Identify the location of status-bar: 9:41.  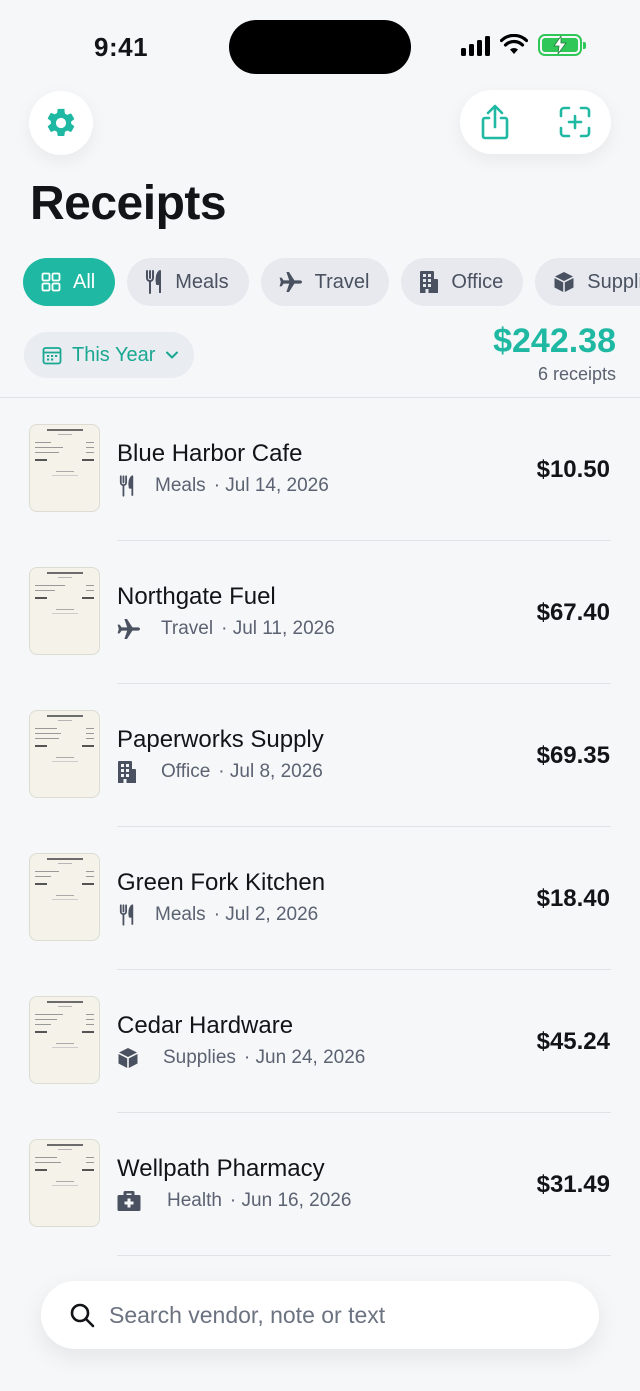
(320, 45).